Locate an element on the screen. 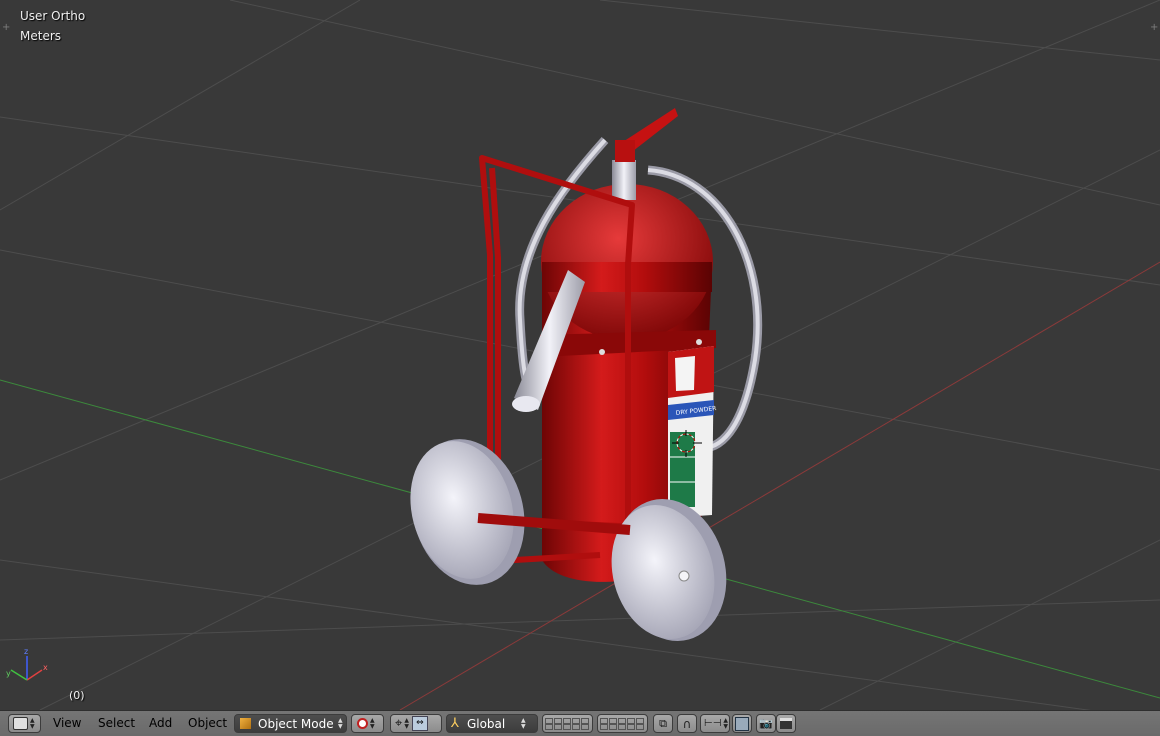  transform-orientation-dropdown: ⅄ Global ▲ ▼ is located at coordinates (492, 723).